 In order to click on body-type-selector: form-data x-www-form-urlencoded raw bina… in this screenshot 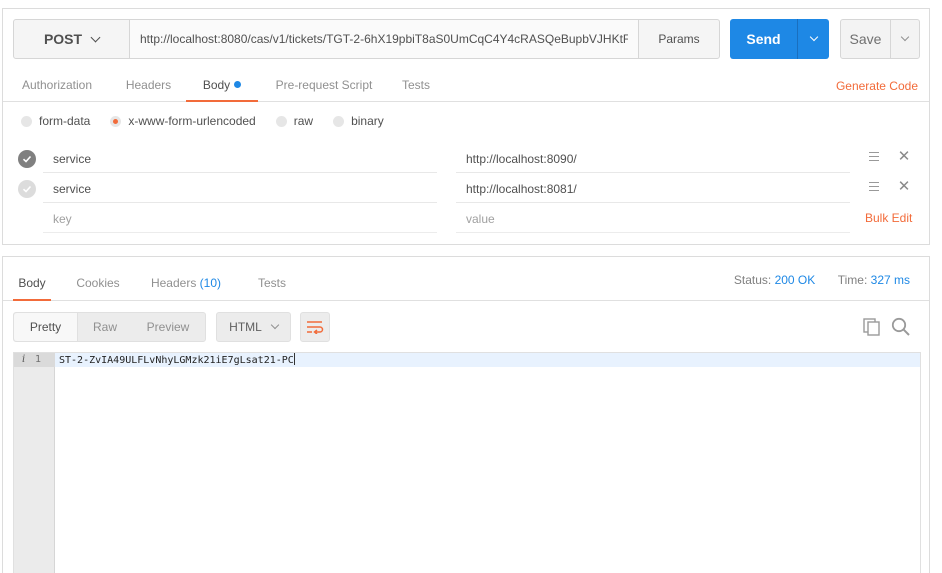, I will do `click(212, 121)`.